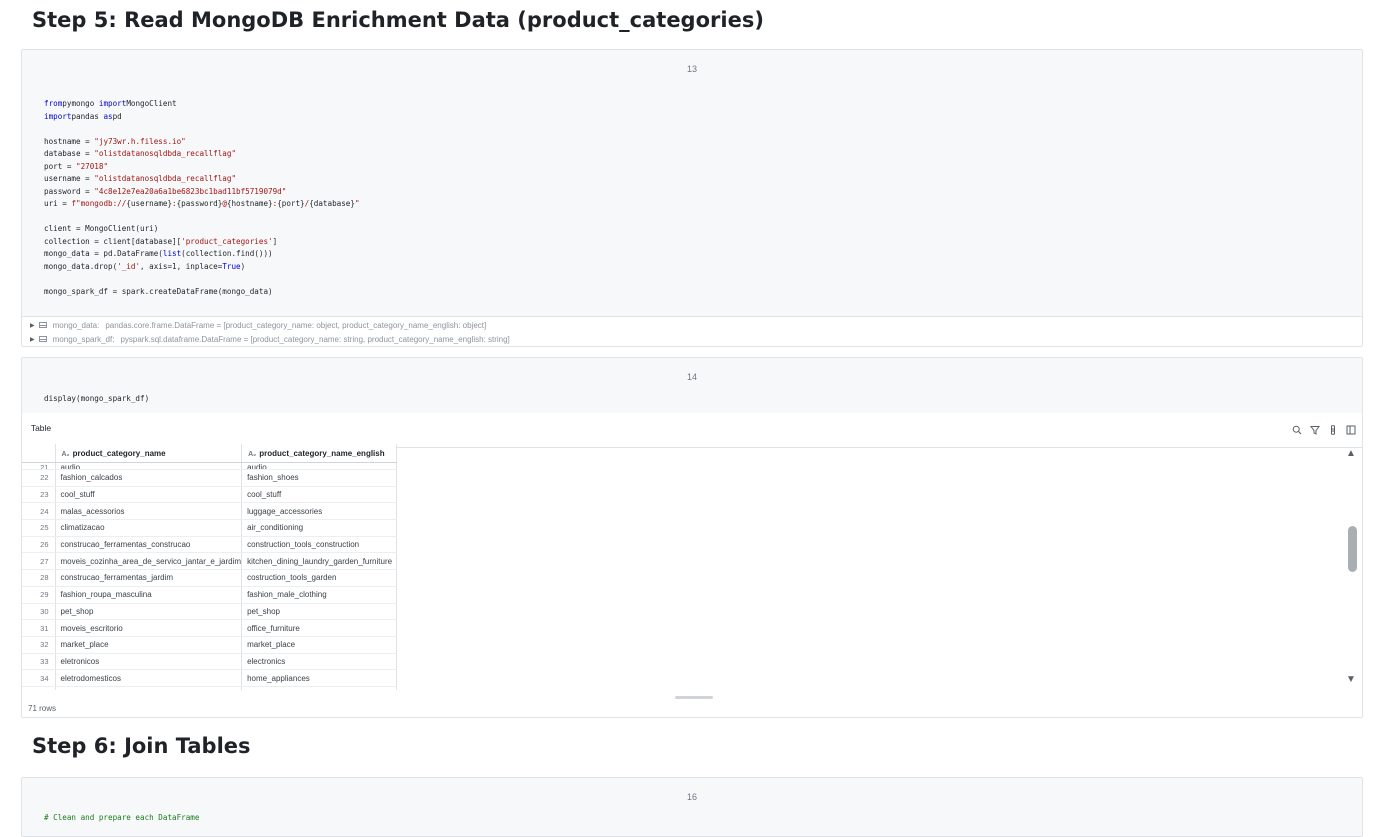 The image size is (1378, 837). What do you see at coordinates (692, 430) in the screenshot?
I see `output-tab-bar: Table` at bounding box center [692, 430].